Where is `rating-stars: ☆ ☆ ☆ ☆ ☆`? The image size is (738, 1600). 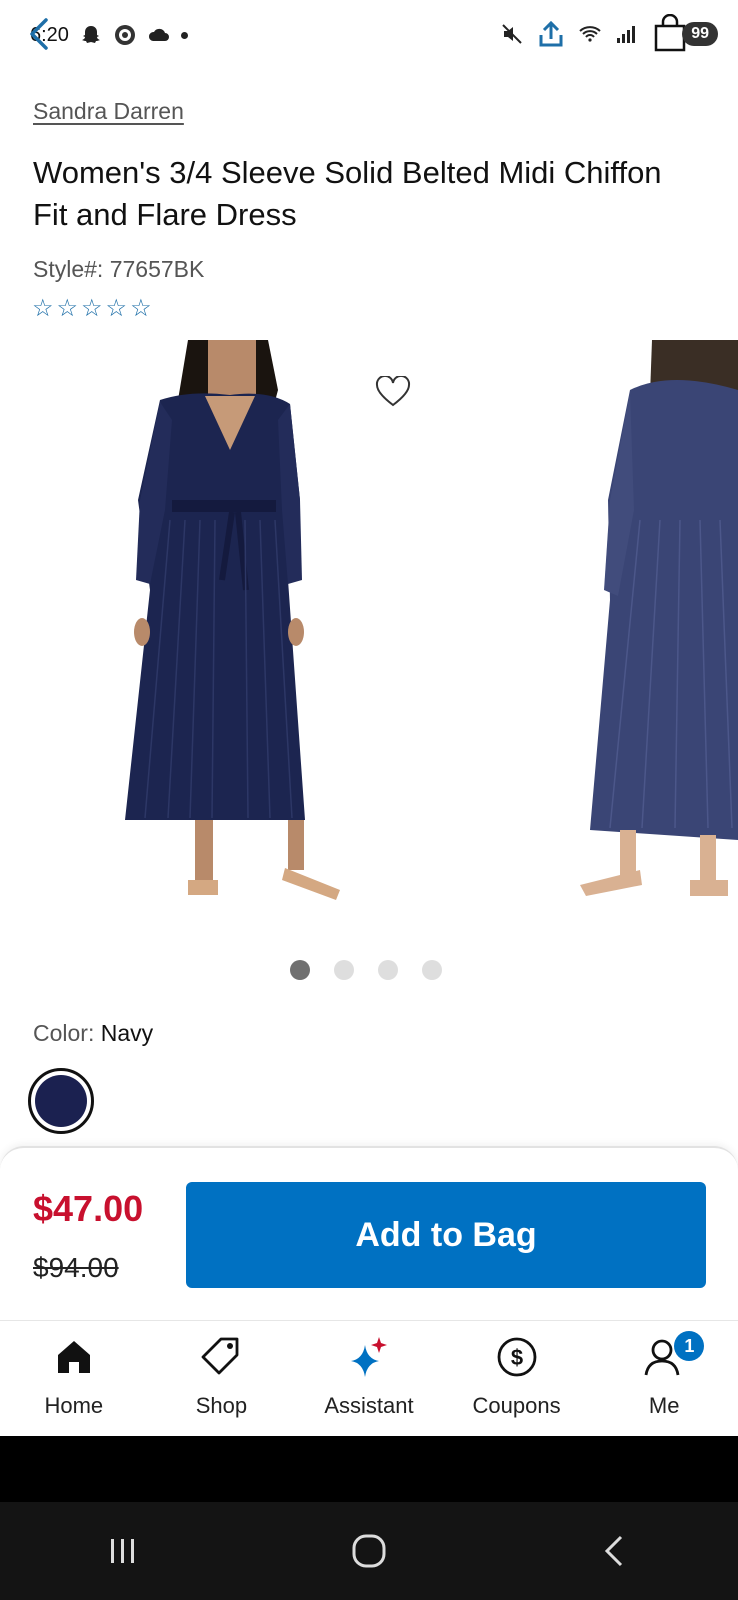
rating-stars: ☆ ☆ ☆ ☆ ☆ is located at coordinates (92, 309).